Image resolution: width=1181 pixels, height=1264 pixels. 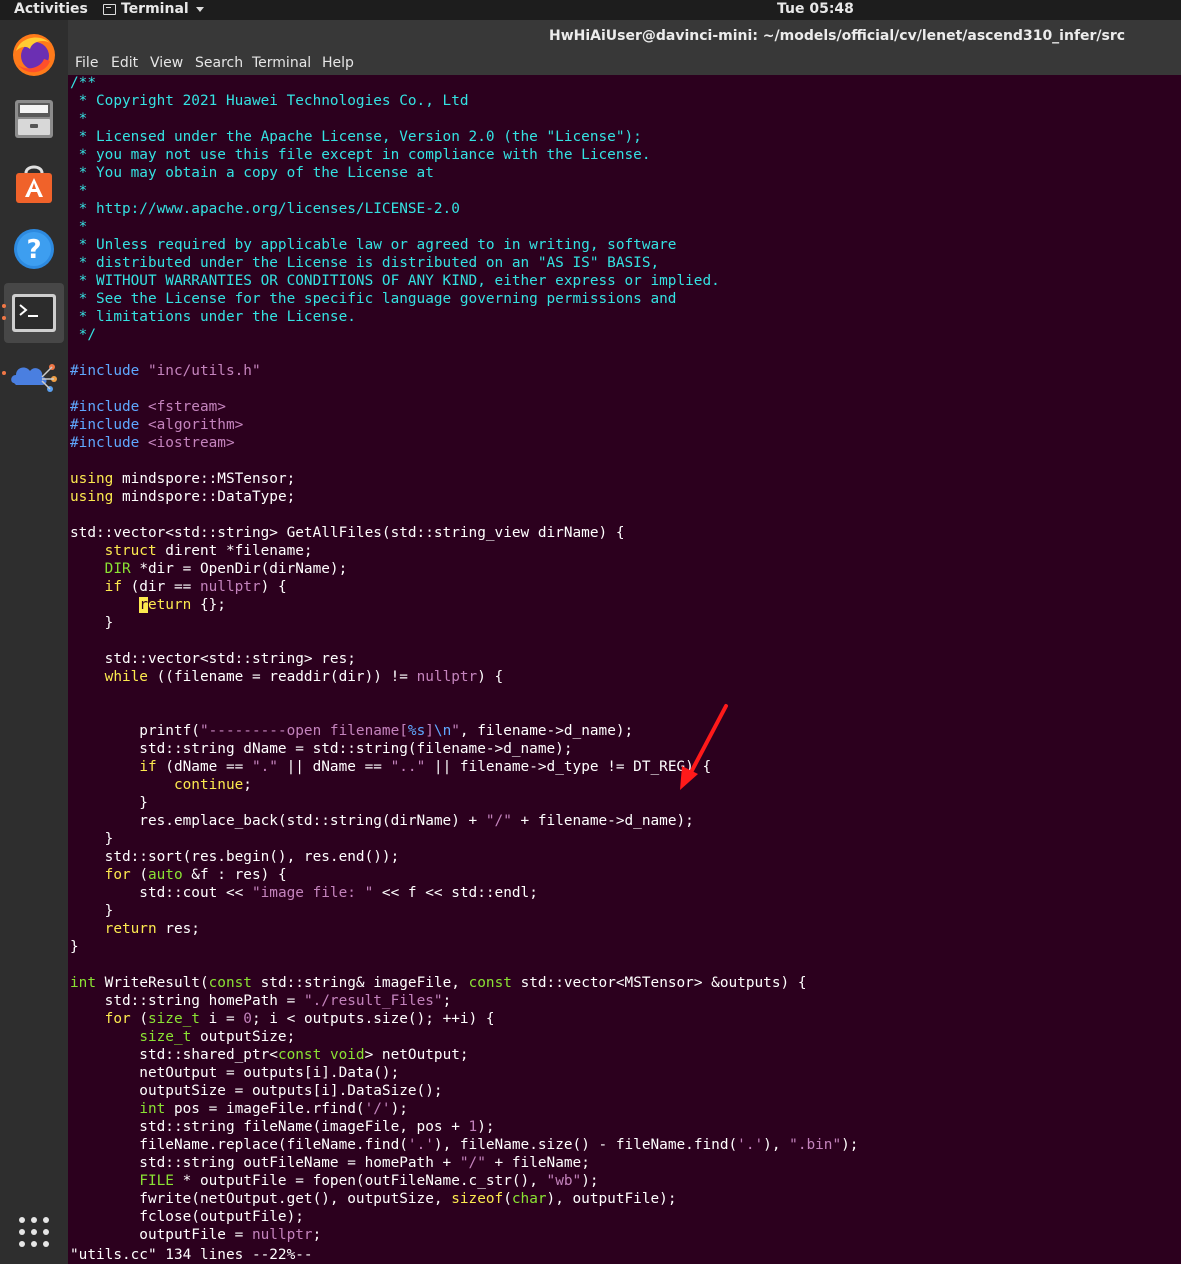 What do you see at coordinates (148, 407) in the screenshot?
I see `code-line: #include <fstream>` at bounding box center [148, 407].